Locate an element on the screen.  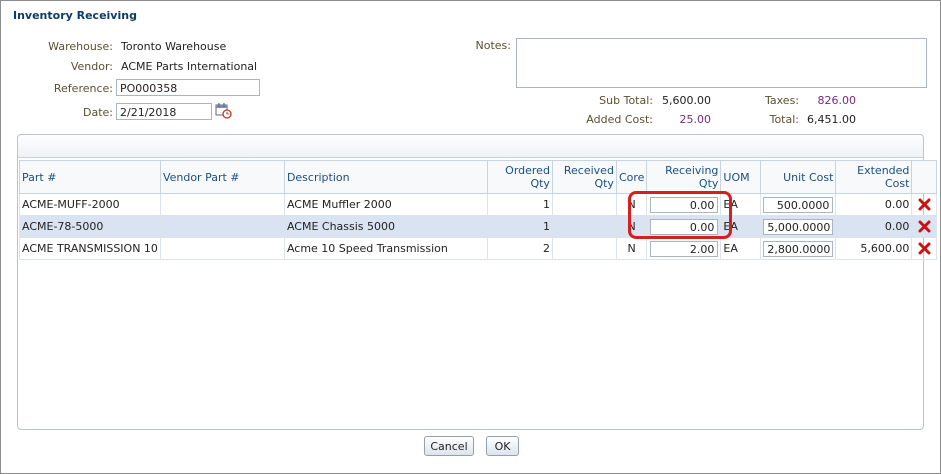
unit-cost-input: 2,800.0000 is located at coordinates (798, 248).